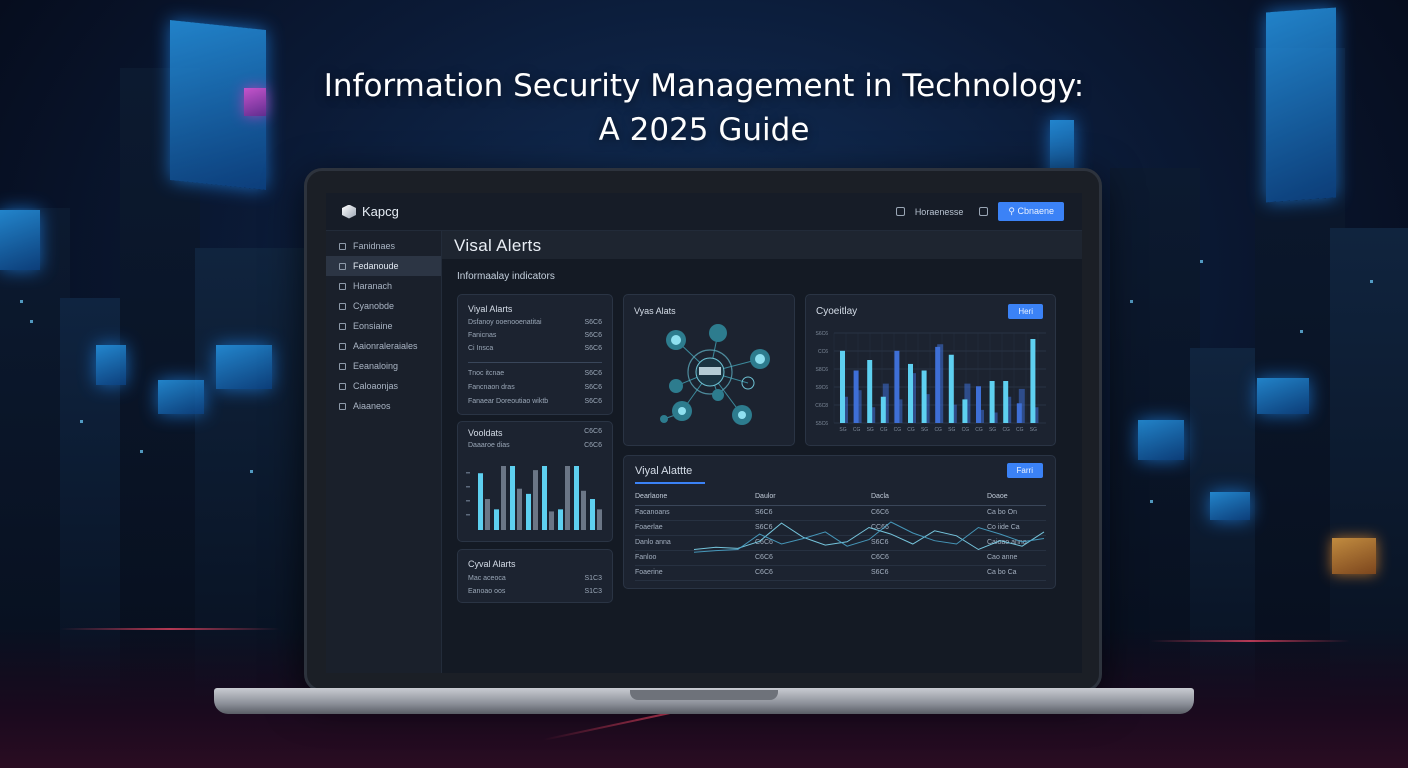 This screenshot has height=768, width=1408. Describe the element at coordinates (508, 401) in the screenshot. I see `list-item-label: Fanaear Doreoutiao wiktb` at that location.